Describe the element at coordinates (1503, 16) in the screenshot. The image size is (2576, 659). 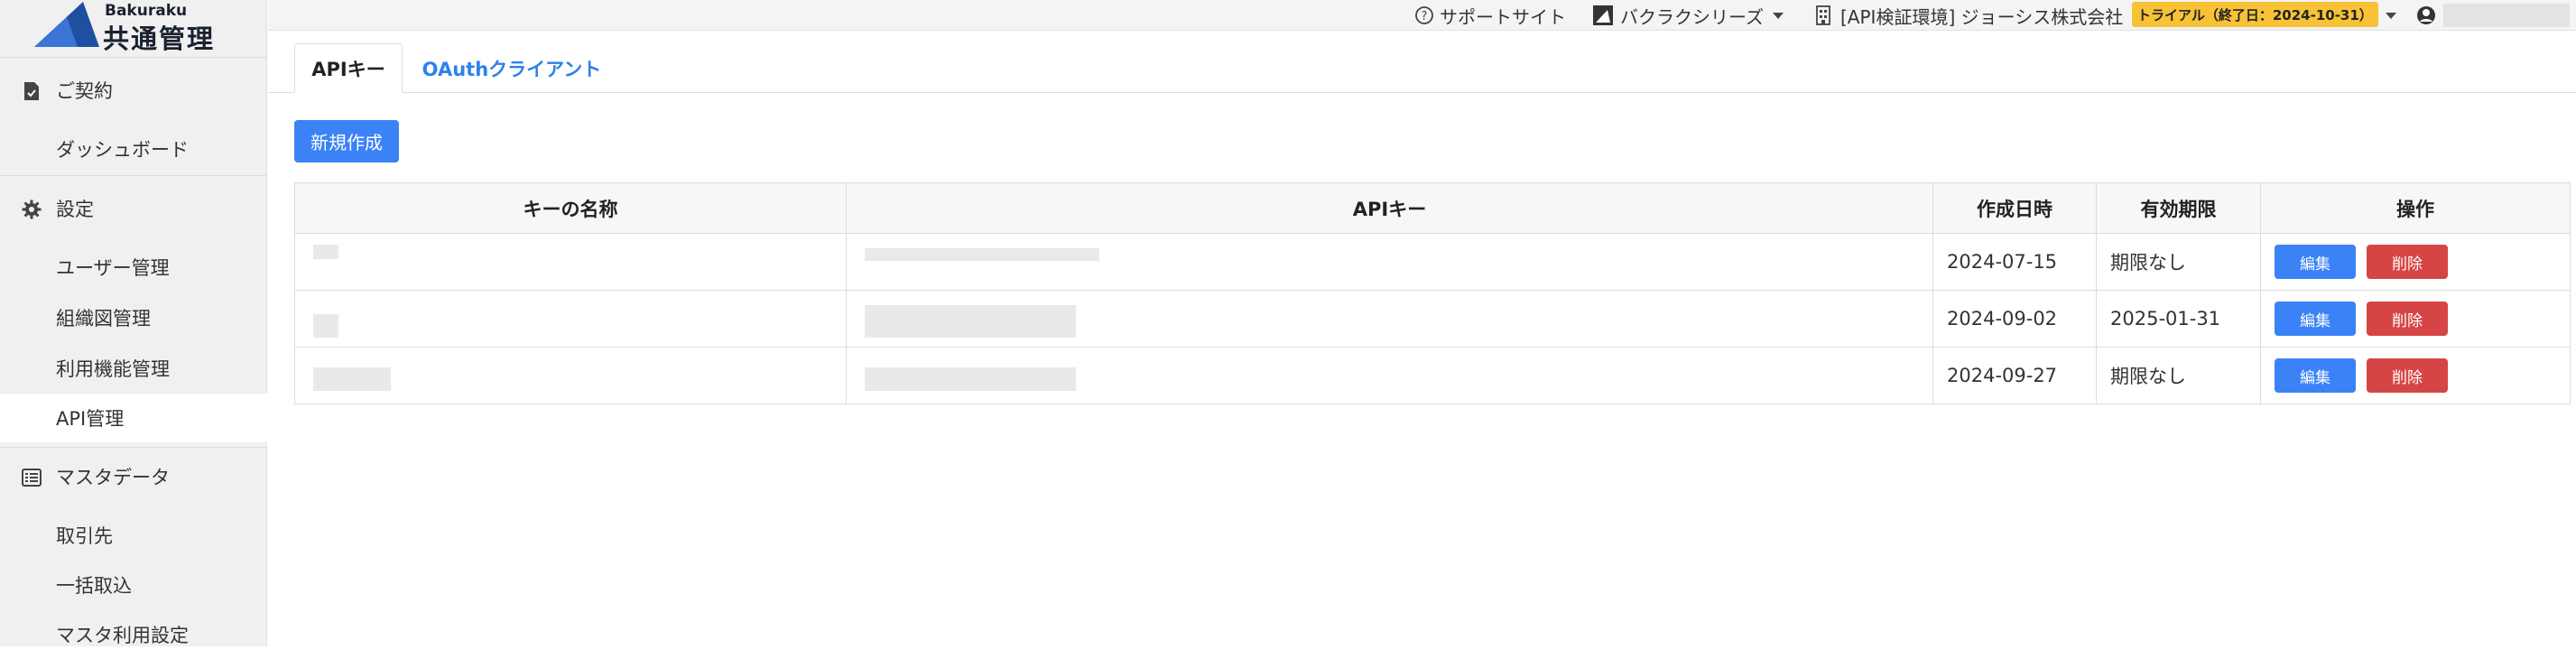
I see `support-site-label: サポートサイト` at that location.